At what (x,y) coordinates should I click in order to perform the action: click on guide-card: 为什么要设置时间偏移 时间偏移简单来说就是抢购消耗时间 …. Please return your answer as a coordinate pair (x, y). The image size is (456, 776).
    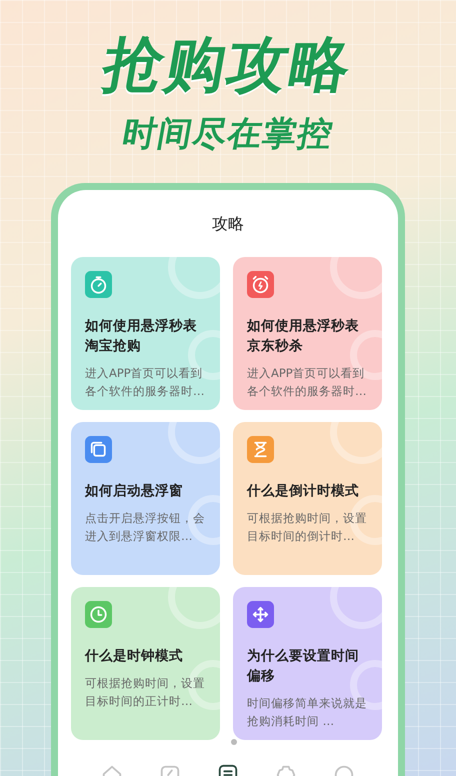
    Looking at the image, I should click on (307, 663).